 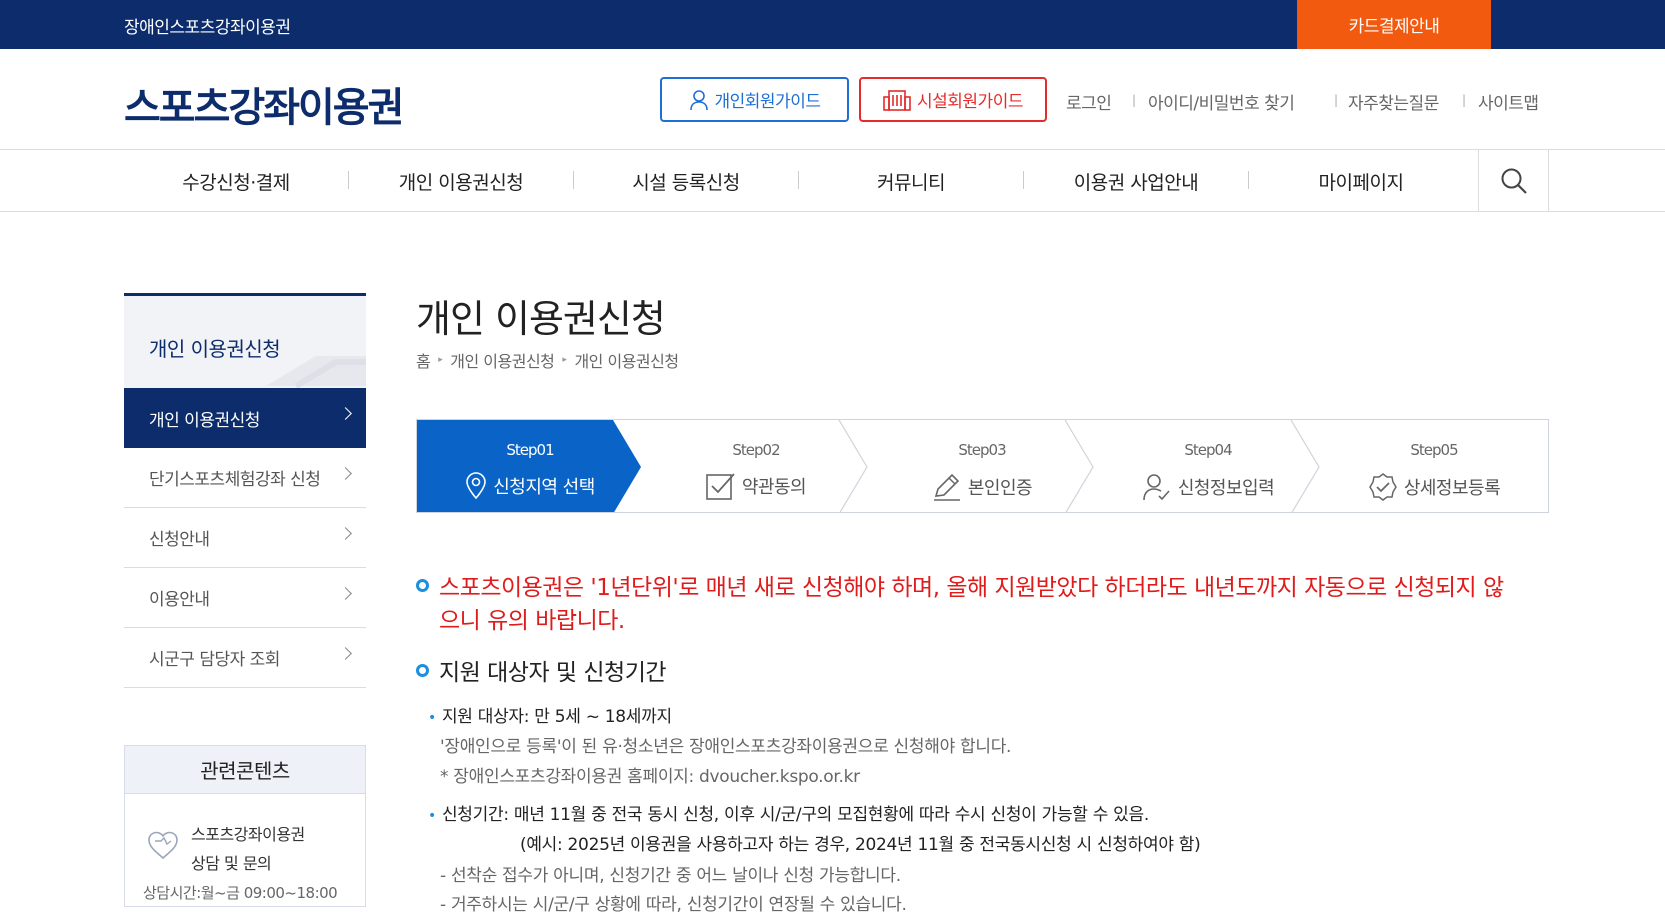 I want to click on notice-line2: 으니 유의 바랍니다., so click(x=532, y=621).